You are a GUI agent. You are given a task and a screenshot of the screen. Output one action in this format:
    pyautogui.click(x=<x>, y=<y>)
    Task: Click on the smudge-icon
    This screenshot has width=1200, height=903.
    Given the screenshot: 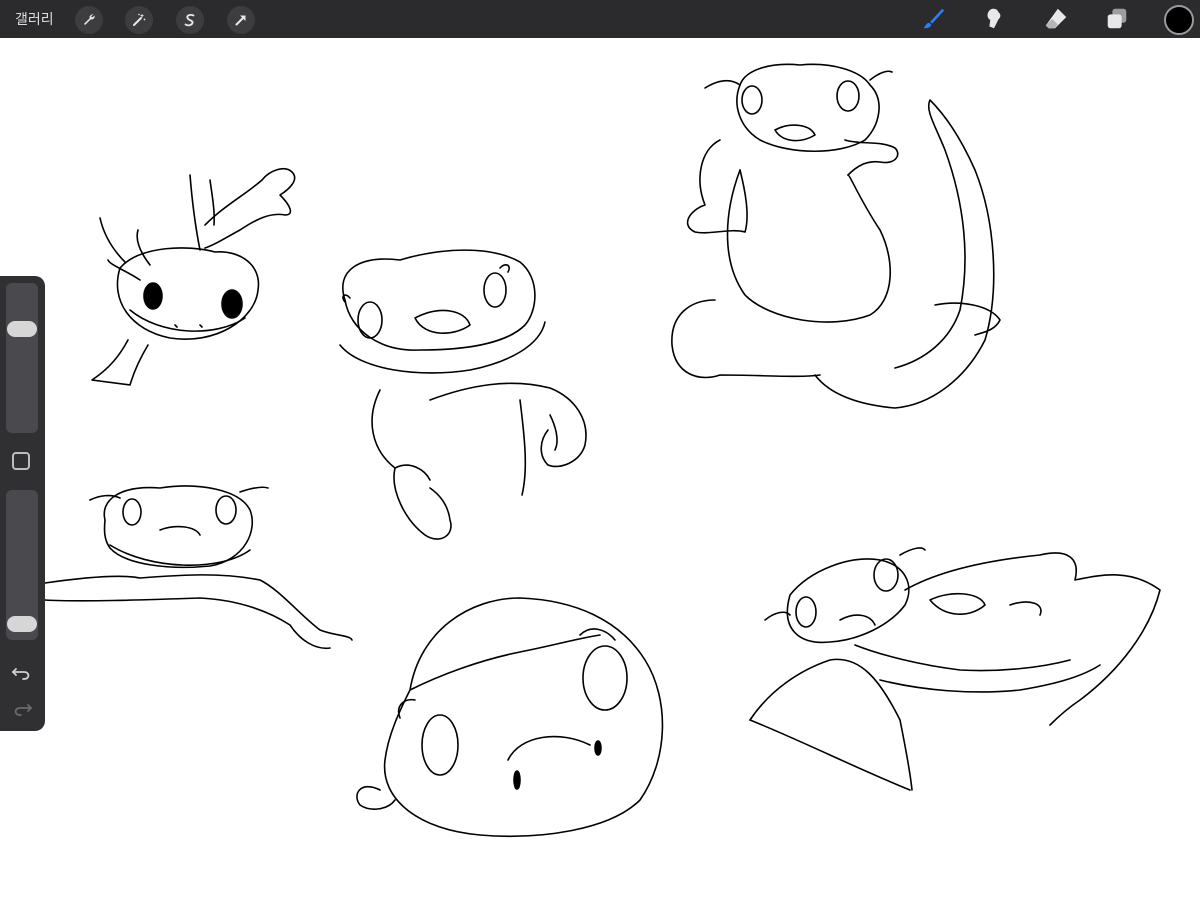 What is the action you would take?
    pyautogui.click(x=994, y=18)
    